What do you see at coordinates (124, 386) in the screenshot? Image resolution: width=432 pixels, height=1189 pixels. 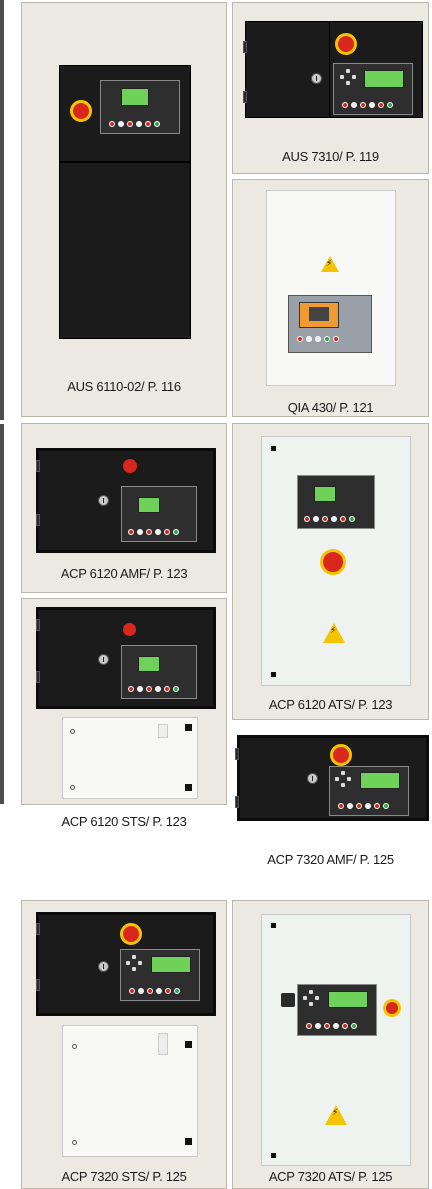 I see `caption-aus6110: AUS 6110-02/ P. 116` at bounding box center [124, 386].